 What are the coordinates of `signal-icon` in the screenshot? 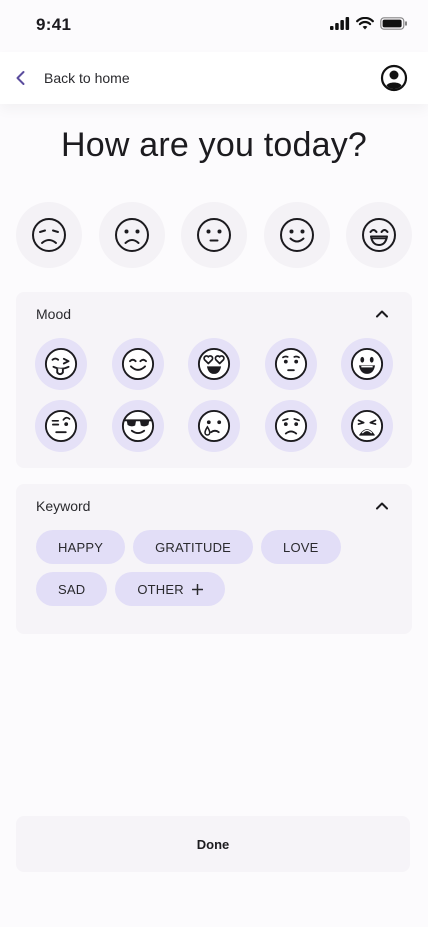 It's located at (340, 23).